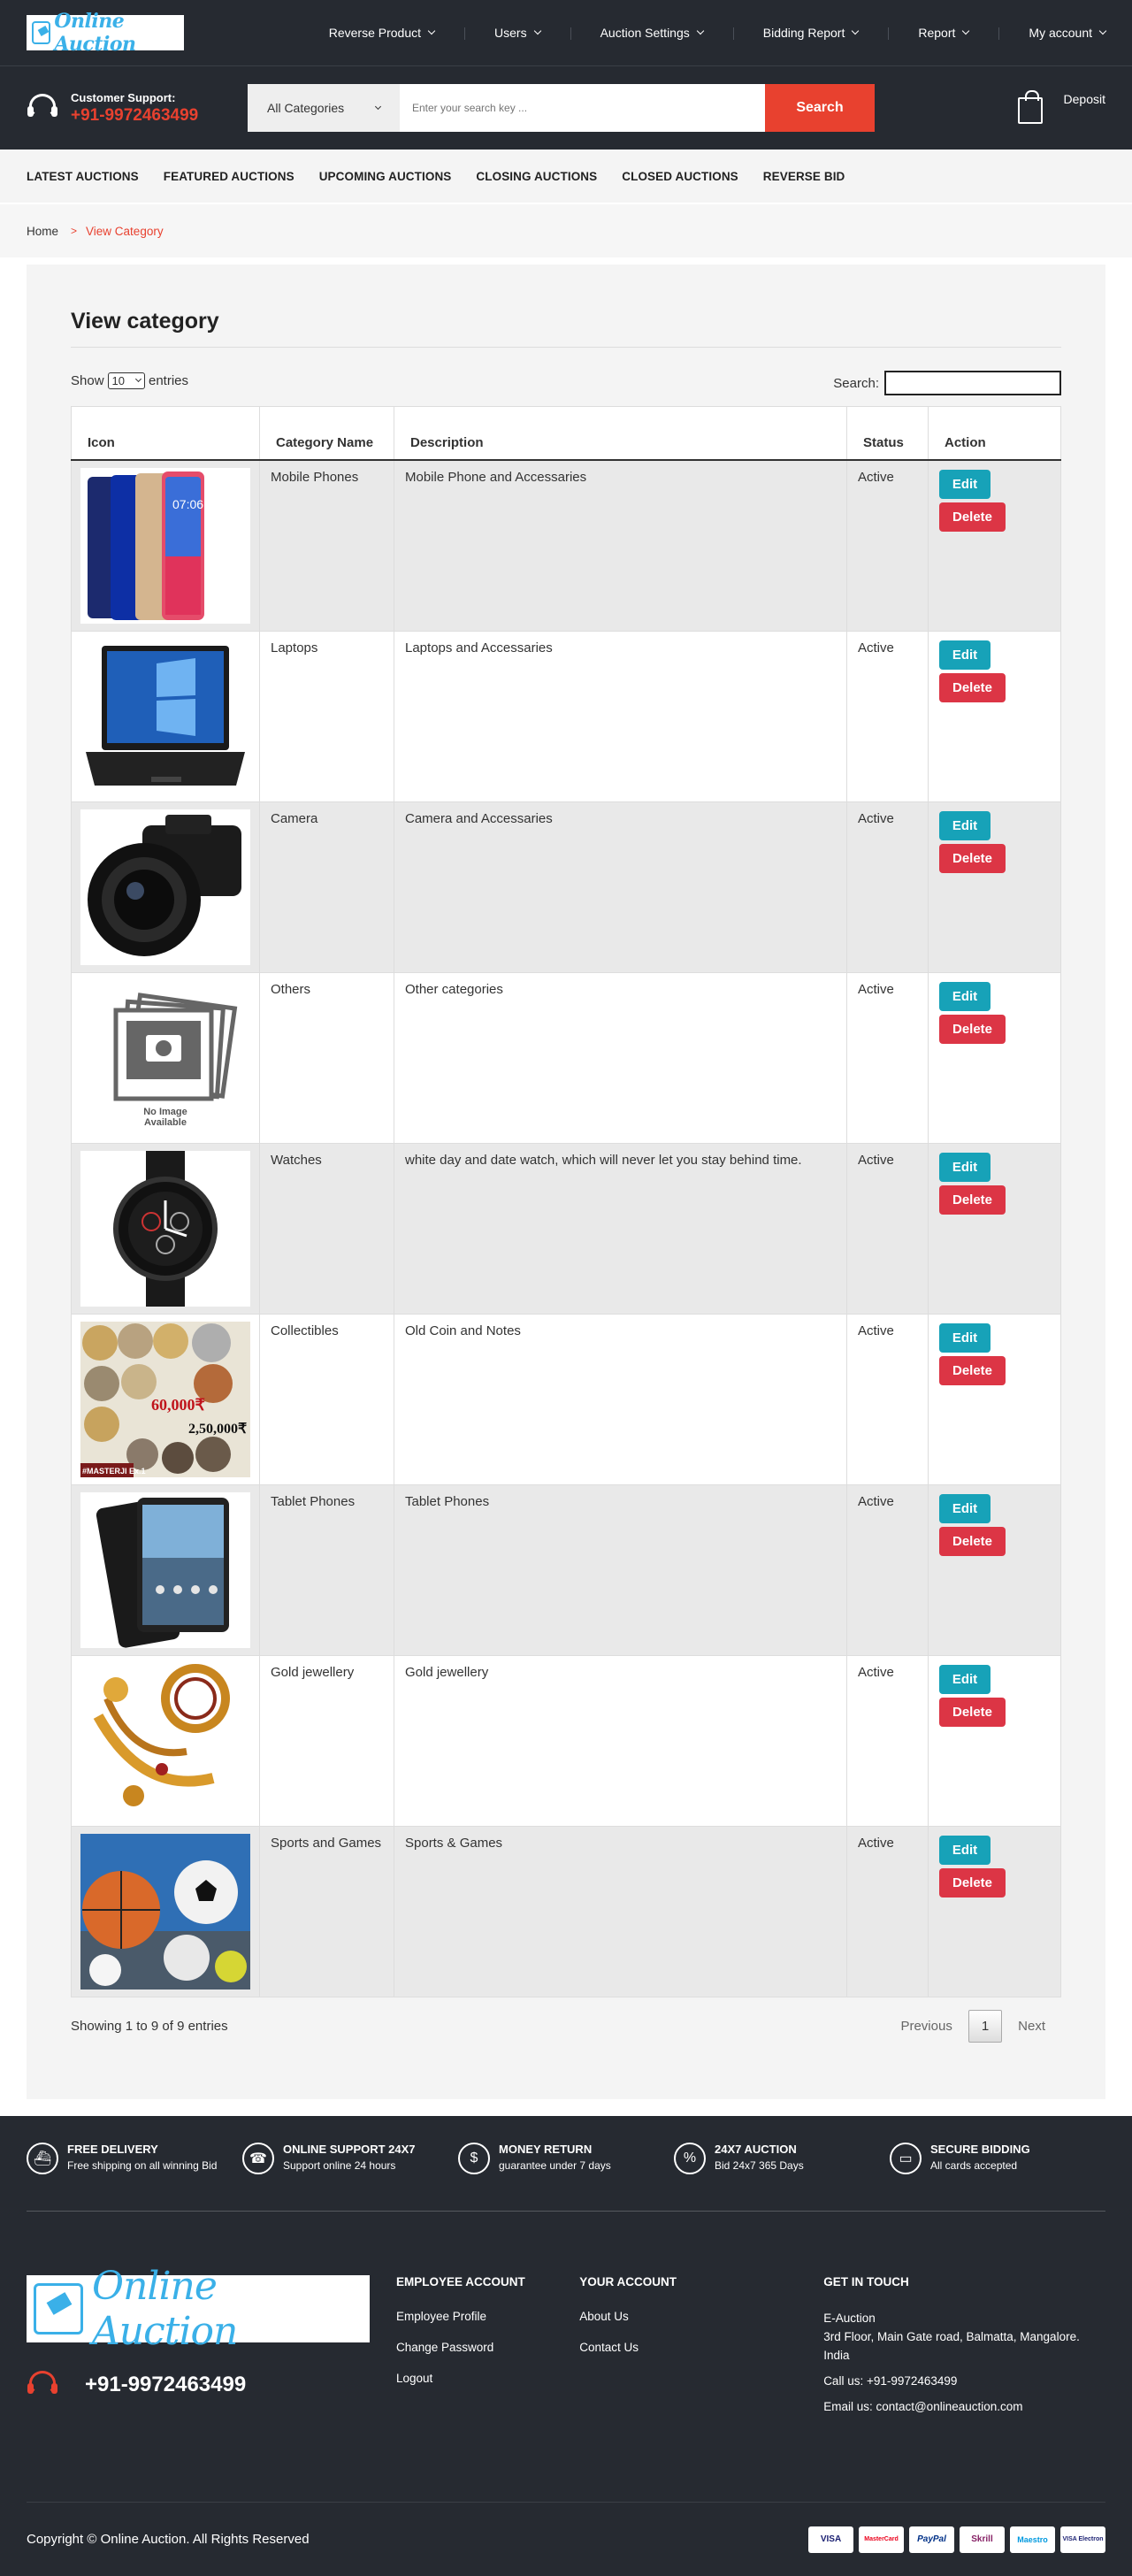  I want to click on deposit-link: Deposit, so click(1061, 108).